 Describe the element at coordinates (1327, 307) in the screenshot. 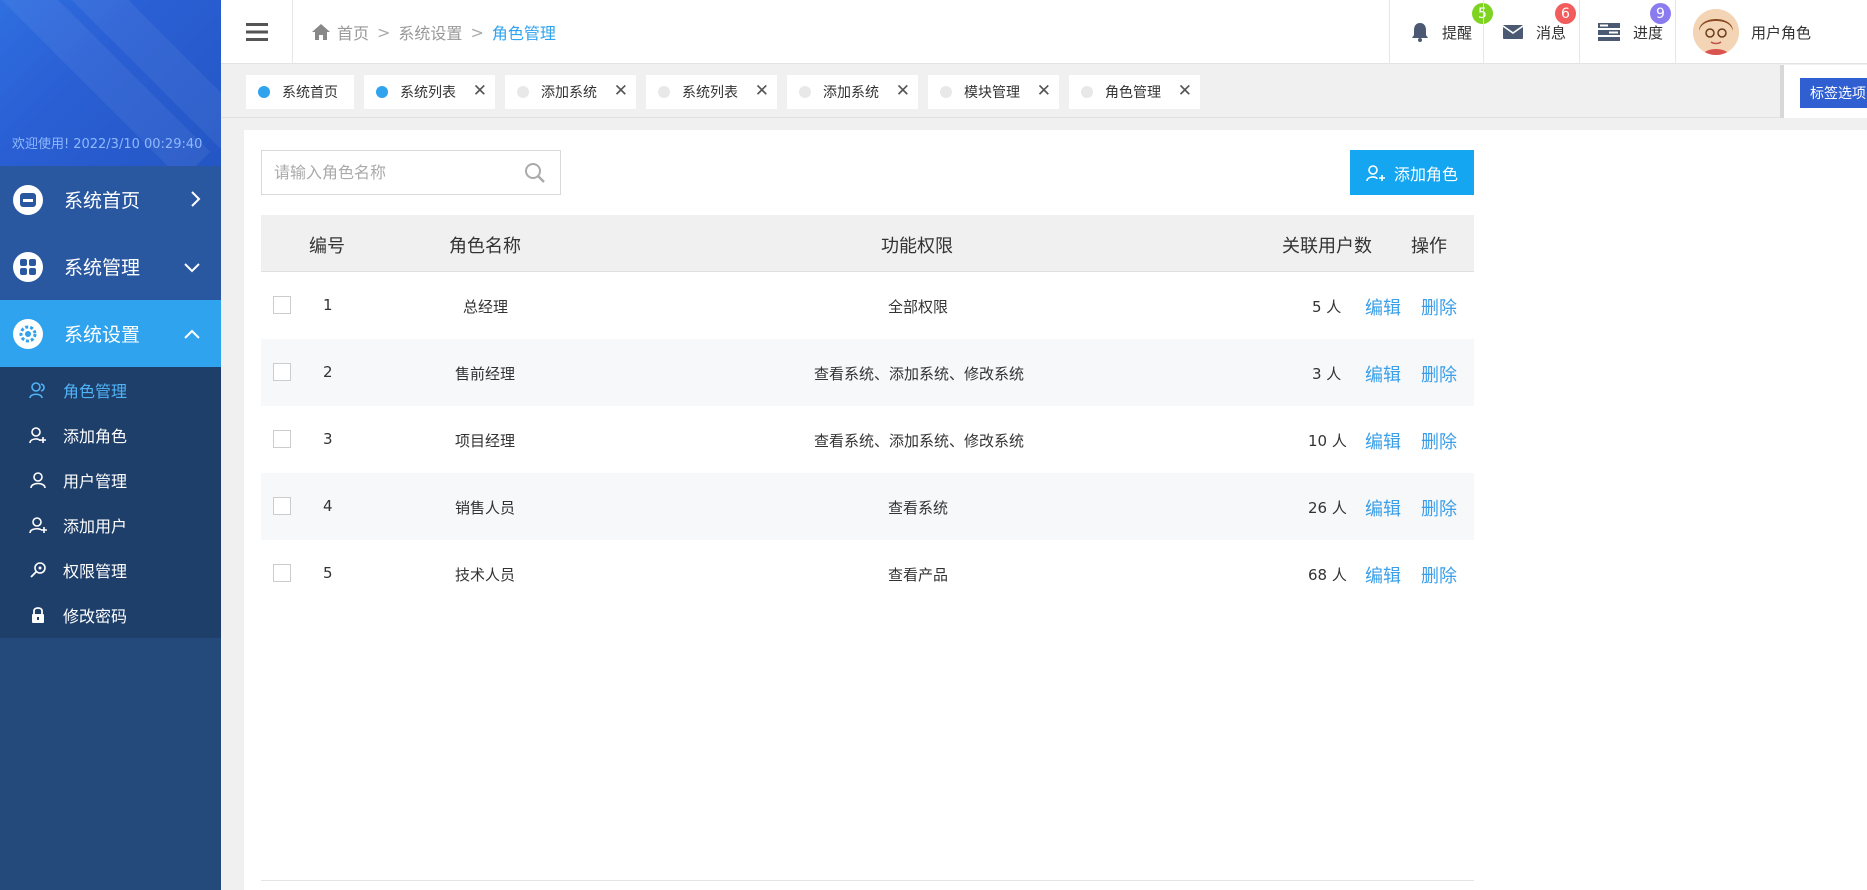

I see `cell-user-count: 5 人` at that location.